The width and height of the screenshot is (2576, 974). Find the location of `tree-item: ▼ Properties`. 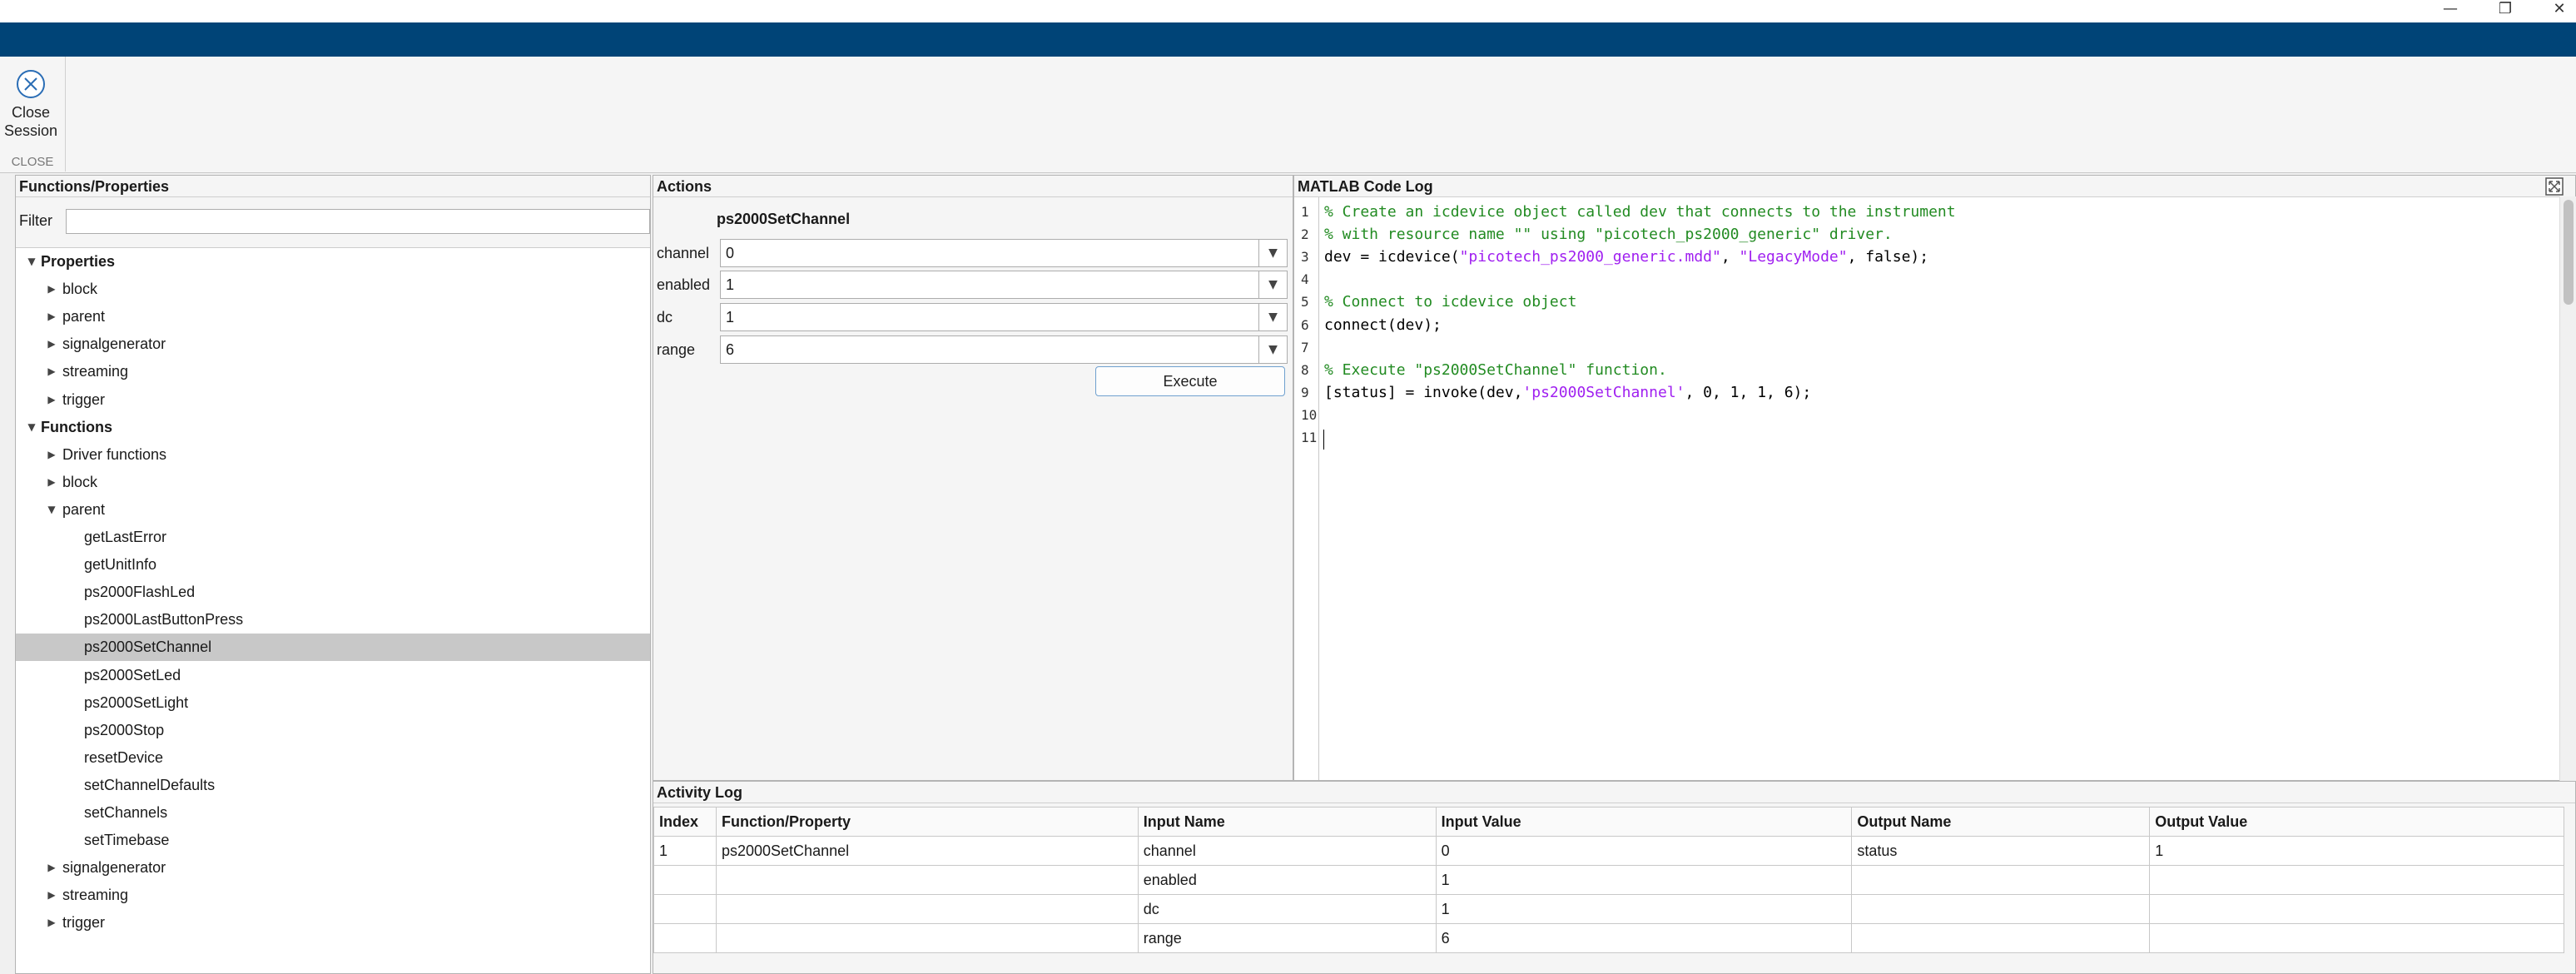

tree-item: ▼ Properties is located at coordinates (333, 262).